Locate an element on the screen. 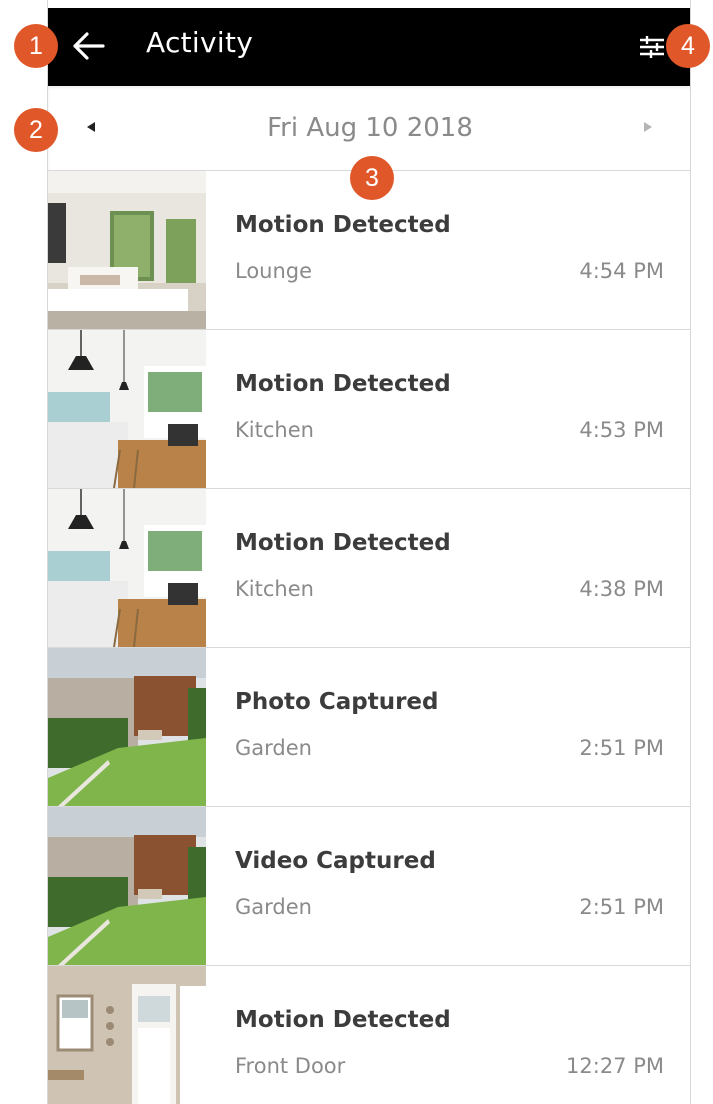 This screenshot has height=1104, width=713. activity-row: Motion Detected Kitchen 4:53 PM is located at coordinates (369, 409).